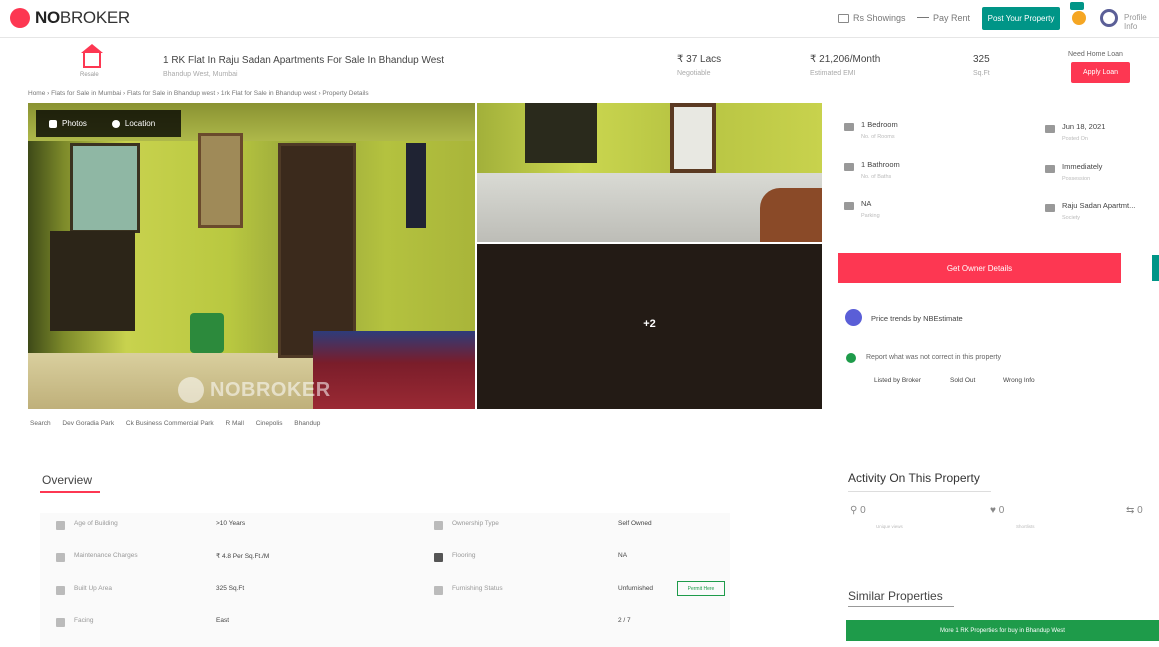 This screenshot has width=1159, height=647. I want to click on similar-properties-title: Similar Properties, so click(895, 596).